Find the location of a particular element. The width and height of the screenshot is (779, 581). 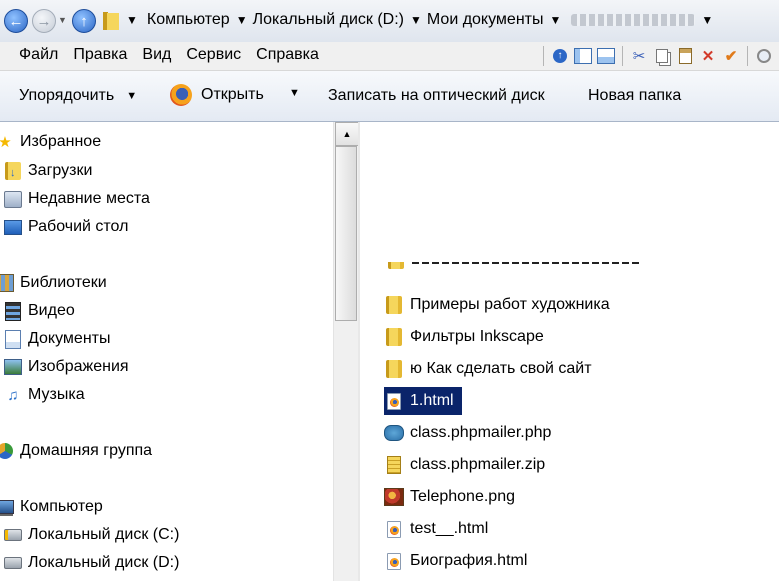

nav-computer: Компьютер is located at coordinates (51, 507).